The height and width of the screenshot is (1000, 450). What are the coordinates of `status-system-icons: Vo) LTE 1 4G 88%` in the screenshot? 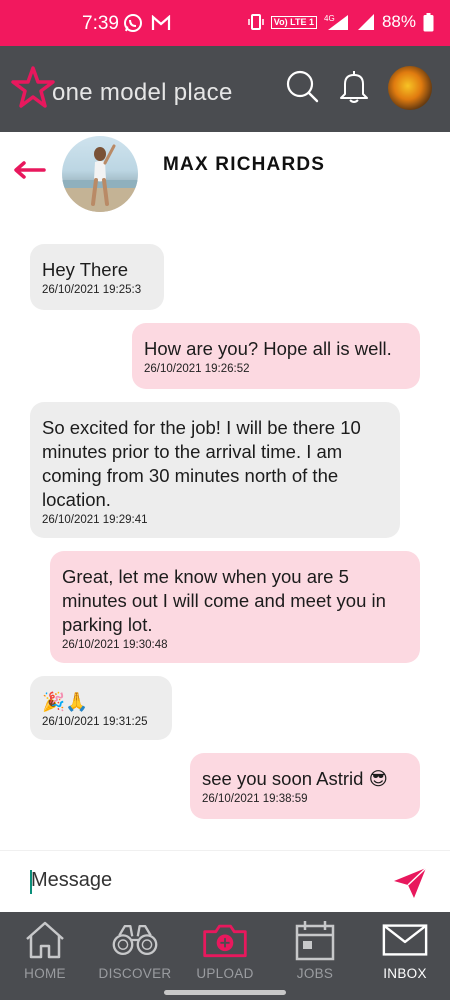 It's located at (341, 22).